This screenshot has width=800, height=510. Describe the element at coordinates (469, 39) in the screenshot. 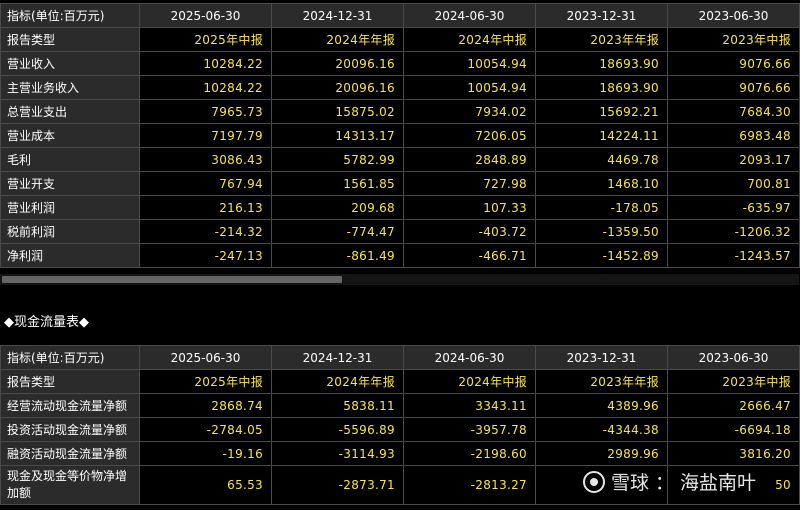

I see `cell-value: 2024年中报` at that location.